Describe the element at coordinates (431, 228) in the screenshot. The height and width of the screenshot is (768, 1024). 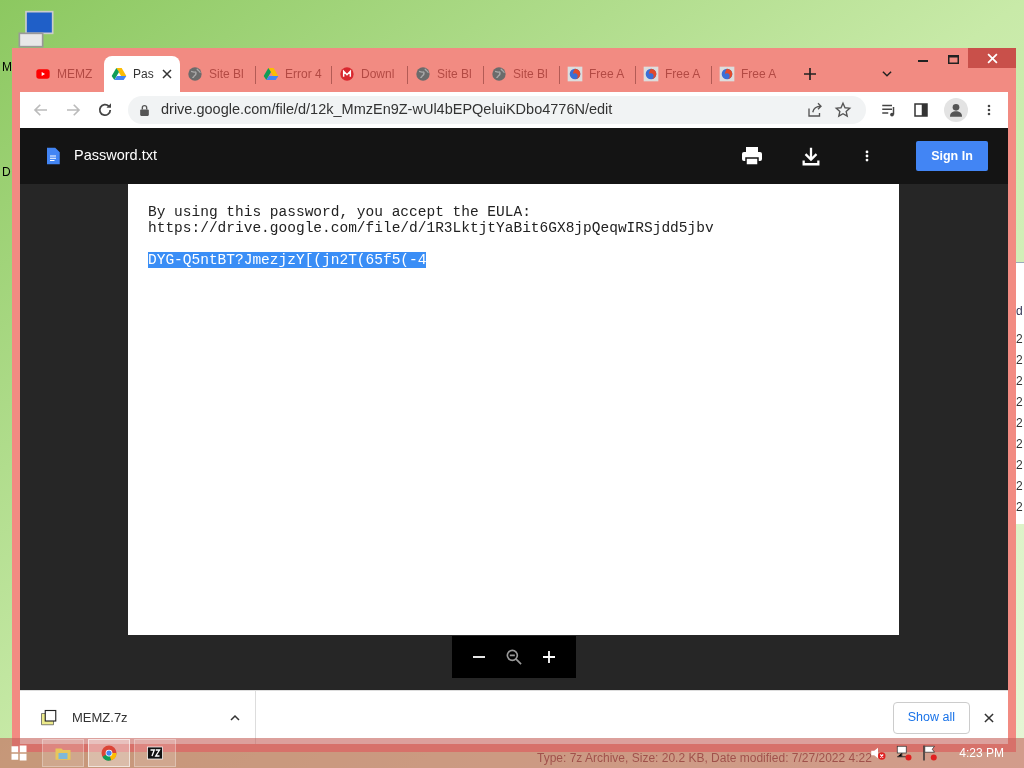
I see `document-text: https://drive.google.com/file/d/1R3LktjtYaBit6GX8jpQeqwIRSjdd5jbv` at that location.